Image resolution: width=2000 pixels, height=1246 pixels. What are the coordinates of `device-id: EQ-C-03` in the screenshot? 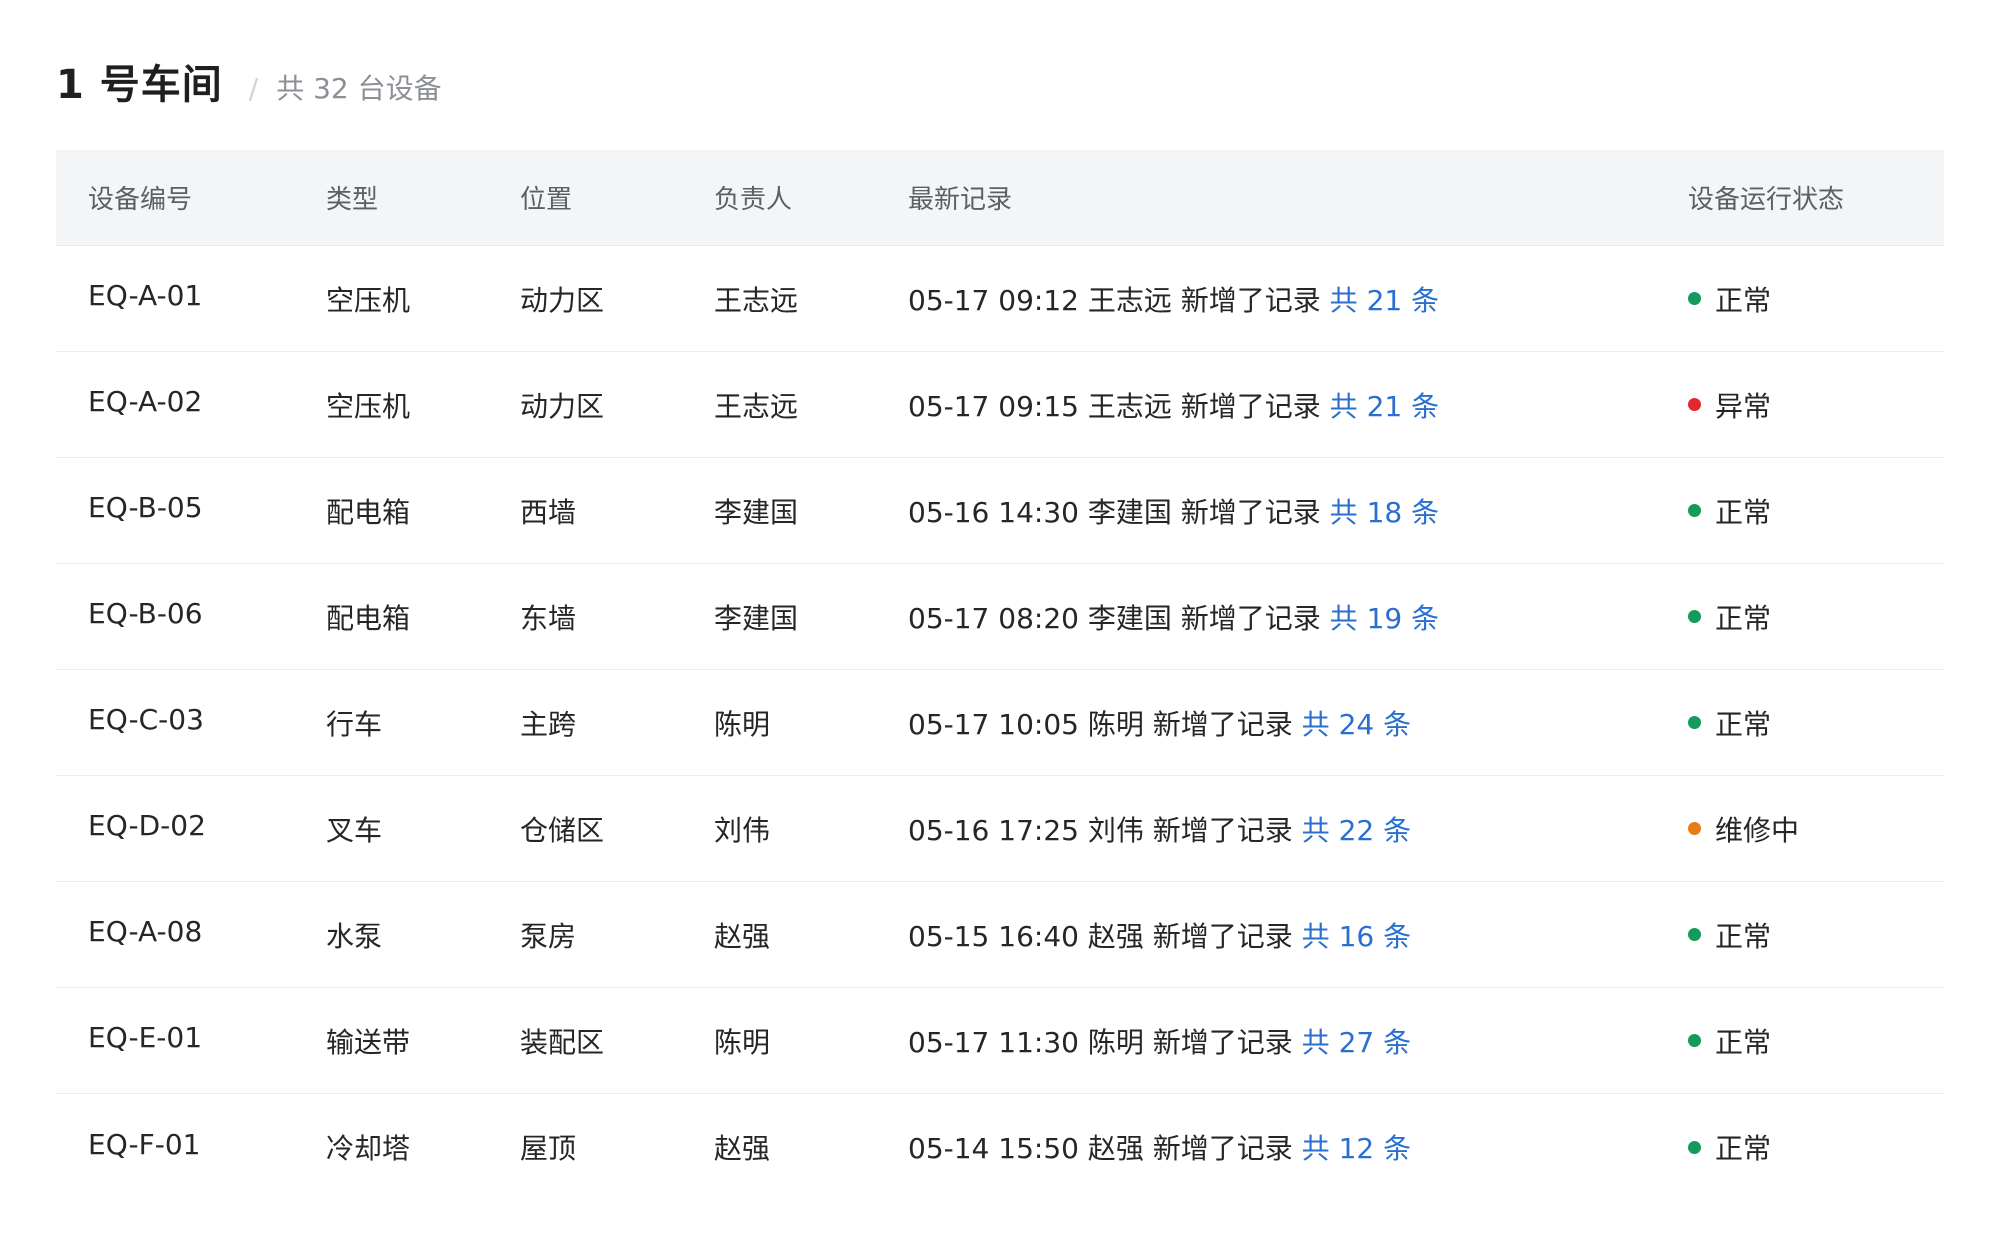 It's located at (146, 719).